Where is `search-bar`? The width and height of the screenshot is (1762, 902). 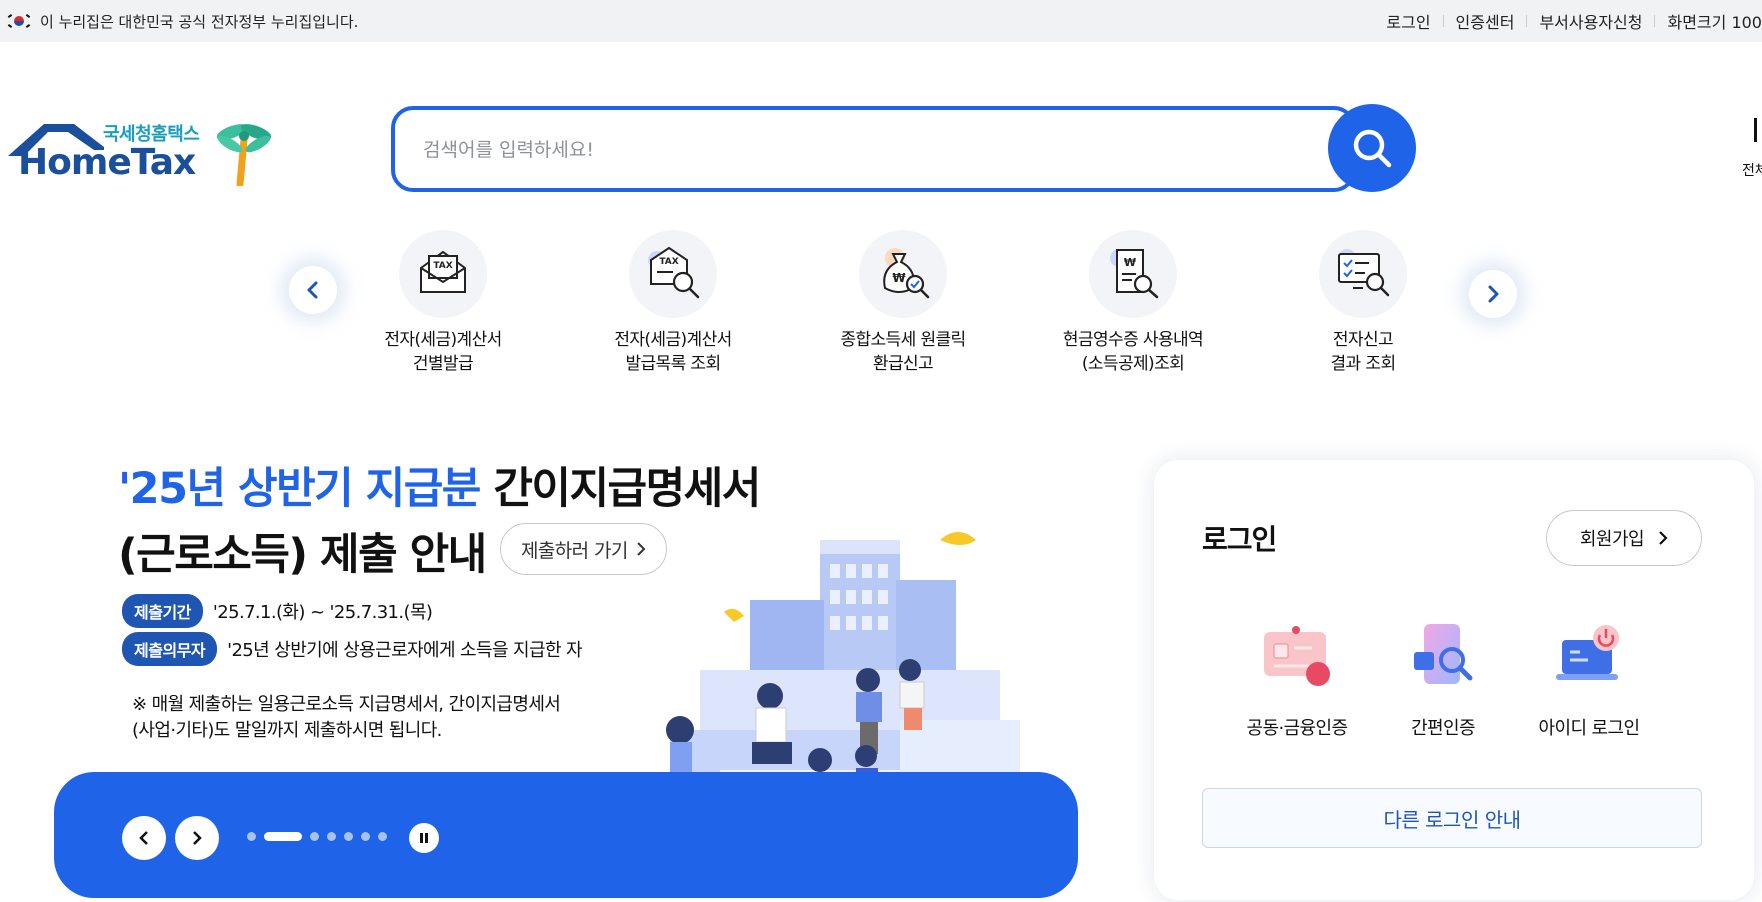 search-bar is located at coordinates (903, 148).